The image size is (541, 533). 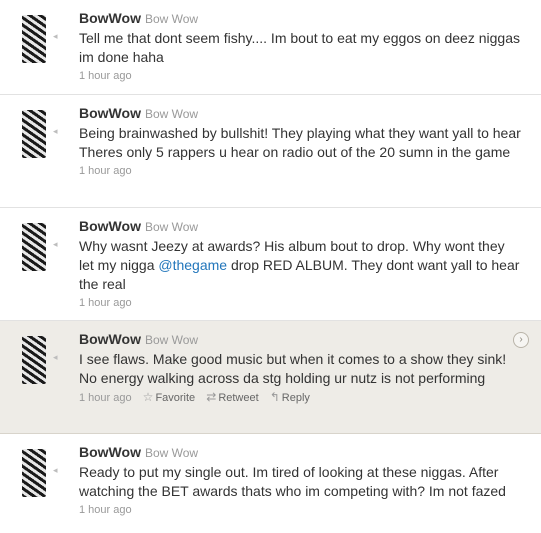 I want to click on tweet-meta: 1 hour ago ☆ Favorite ⇄ Retweet ↰ Reply, so click(x=301, y=397).